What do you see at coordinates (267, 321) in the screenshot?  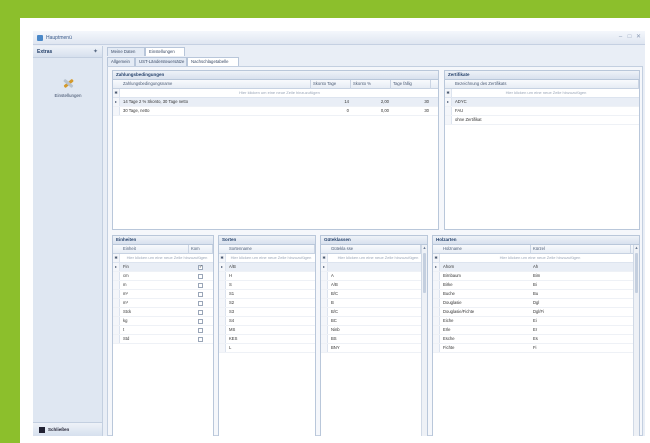 I see `table-row: S4` at bounding box center [267, 321].